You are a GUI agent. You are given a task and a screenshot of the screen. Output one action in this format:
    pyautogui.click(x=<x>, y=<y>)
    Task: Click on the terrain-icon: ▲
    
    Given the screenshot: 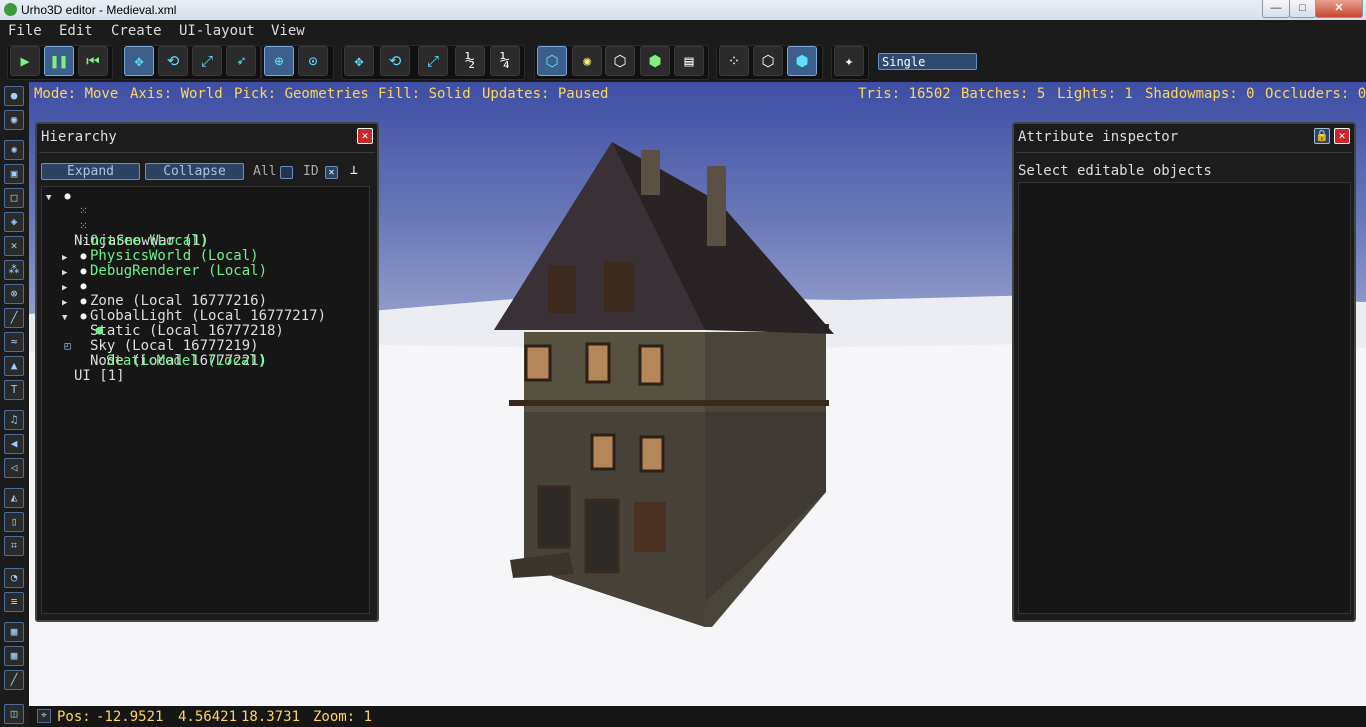 What is the action you would take?
    pyautogui.click(x=14, y=365)
    